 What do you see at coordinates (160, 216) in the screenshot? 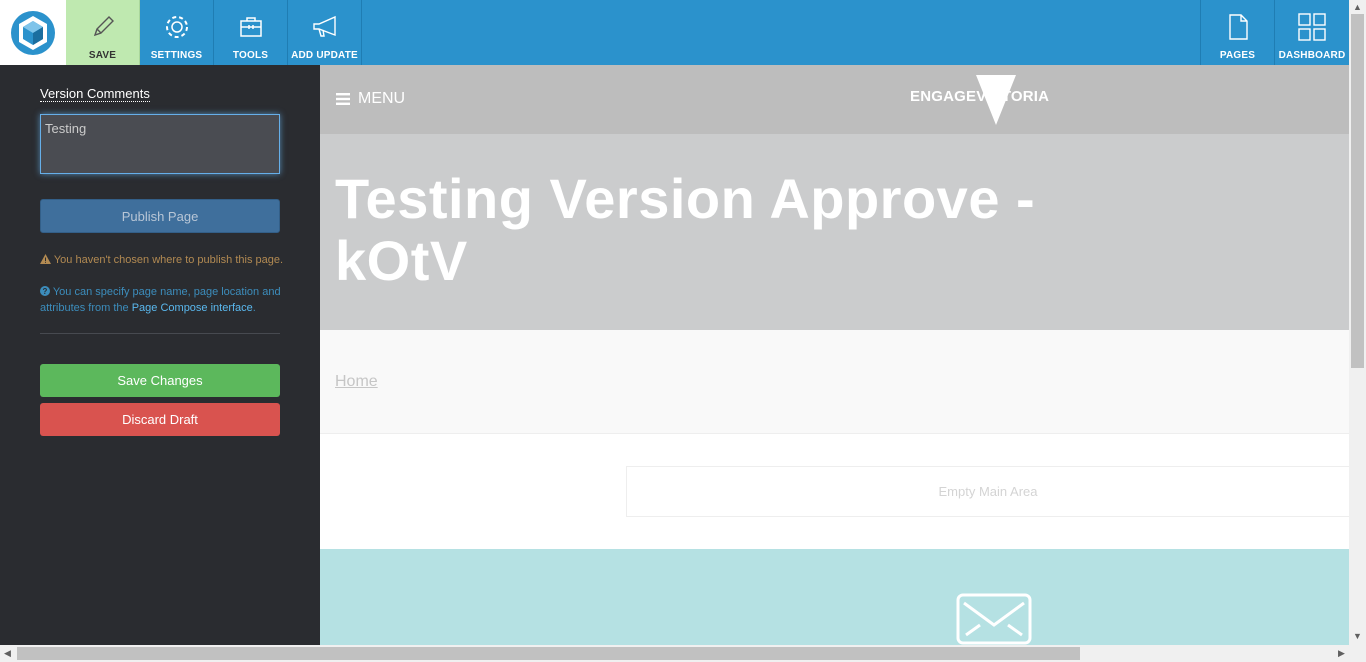
I see `publish-page-button: Publish Page` at bounding box center [160, 216].